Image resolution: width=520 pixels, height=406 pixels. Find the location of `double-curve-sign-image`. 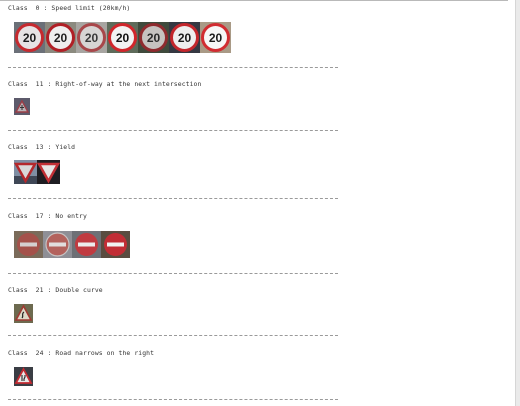

double-curve-sign-image is located at coordinates (23, 313).